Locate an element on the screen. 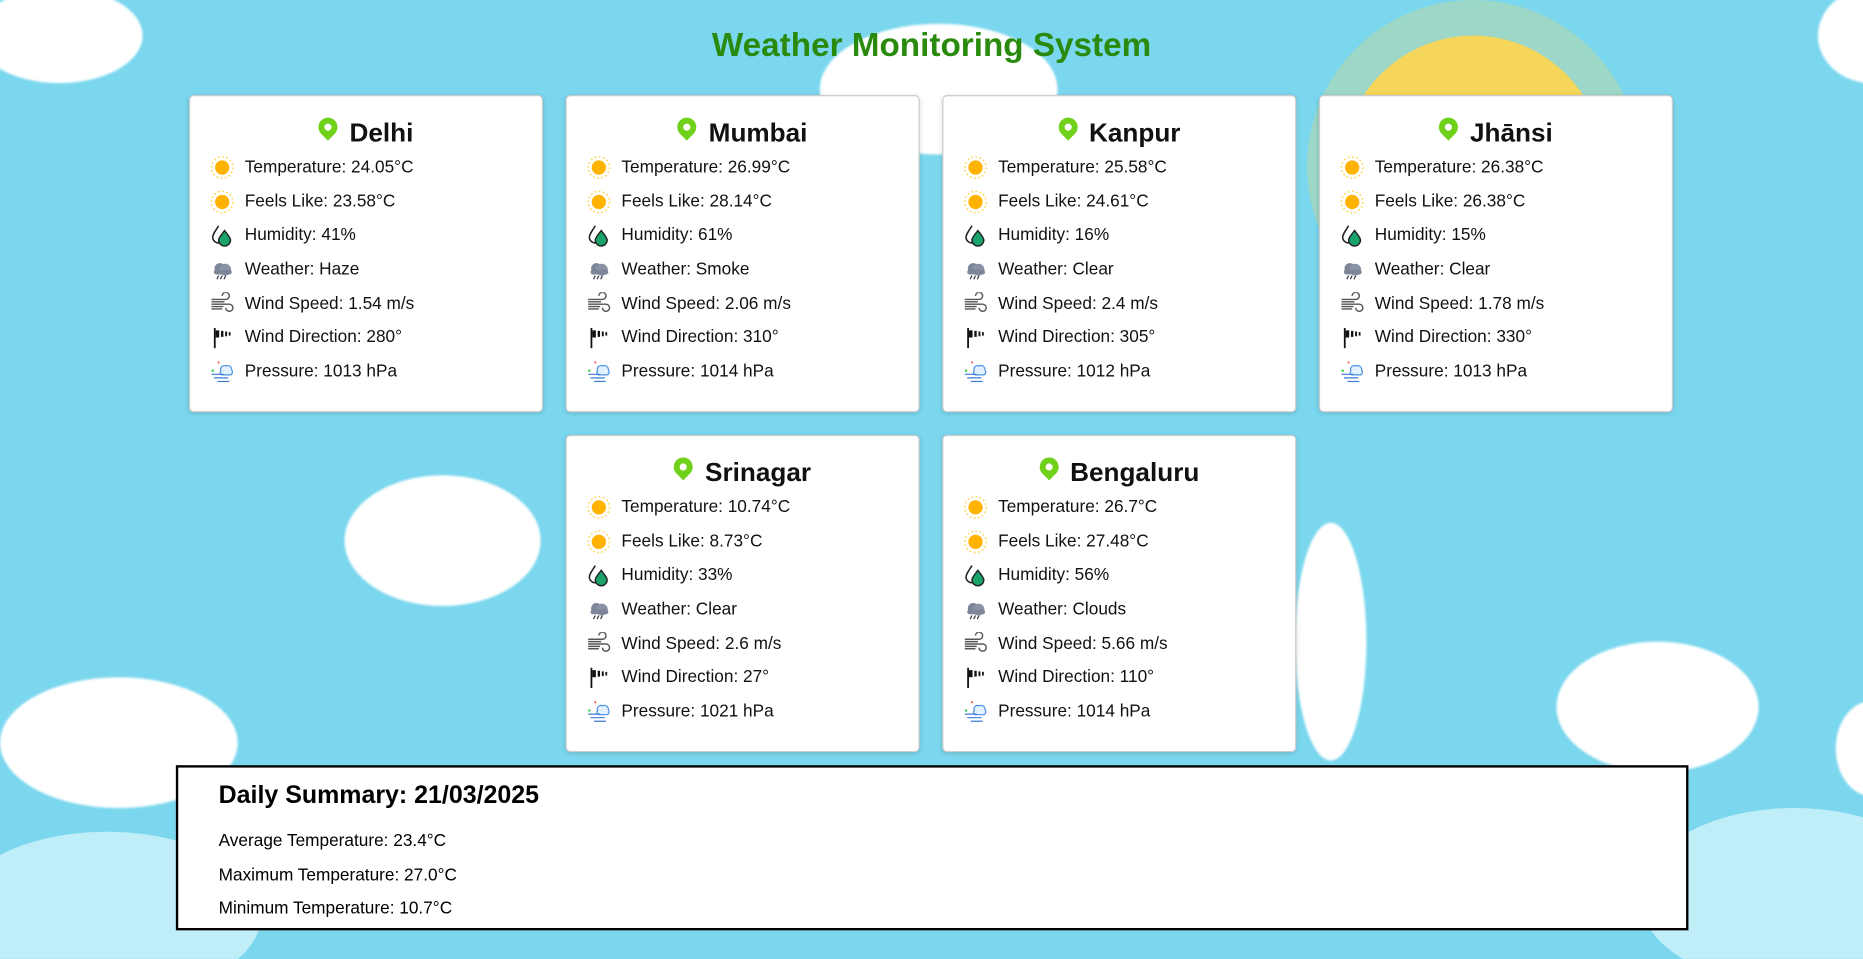 The image size is (1863, 959). pressure-row: Pressure: 1012 hPa is located at coordinates (1119, 372).